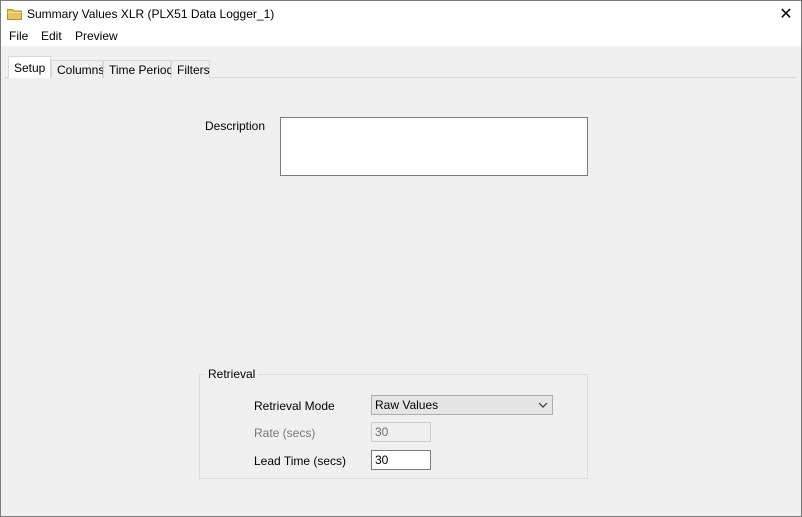  Describe the element at coordinates (138, 69) in the screenshot. I see `tab-time-period: Time Period` at that location.